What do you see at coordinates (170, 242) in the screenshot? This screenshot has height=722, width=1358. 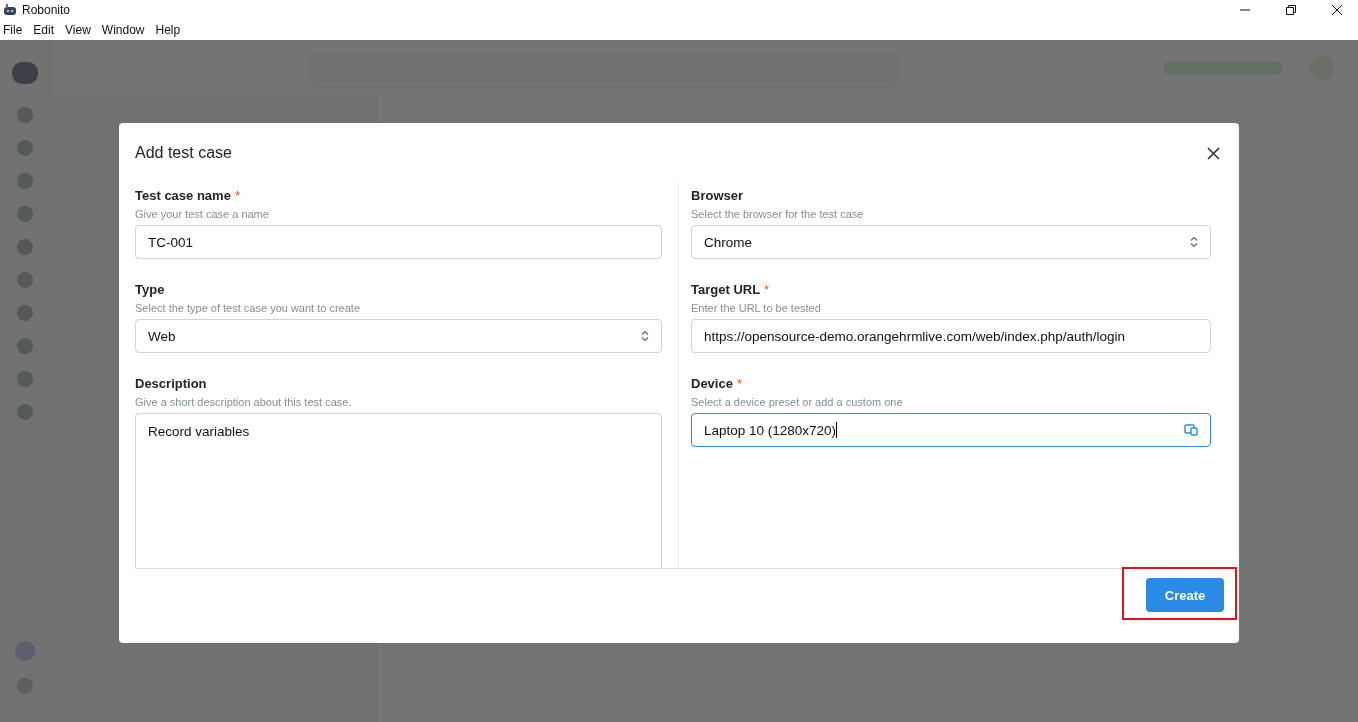 I see `input-value: TC-001` at bounding box center [170, 242].